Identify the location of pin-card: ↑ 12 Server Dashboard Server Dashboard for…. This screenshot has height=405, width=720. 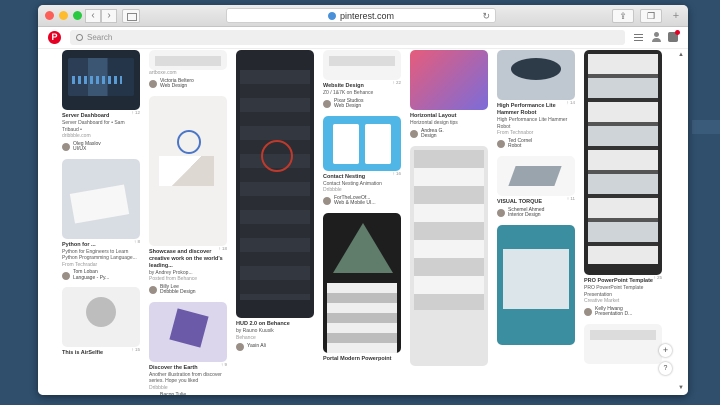
(101, 101).